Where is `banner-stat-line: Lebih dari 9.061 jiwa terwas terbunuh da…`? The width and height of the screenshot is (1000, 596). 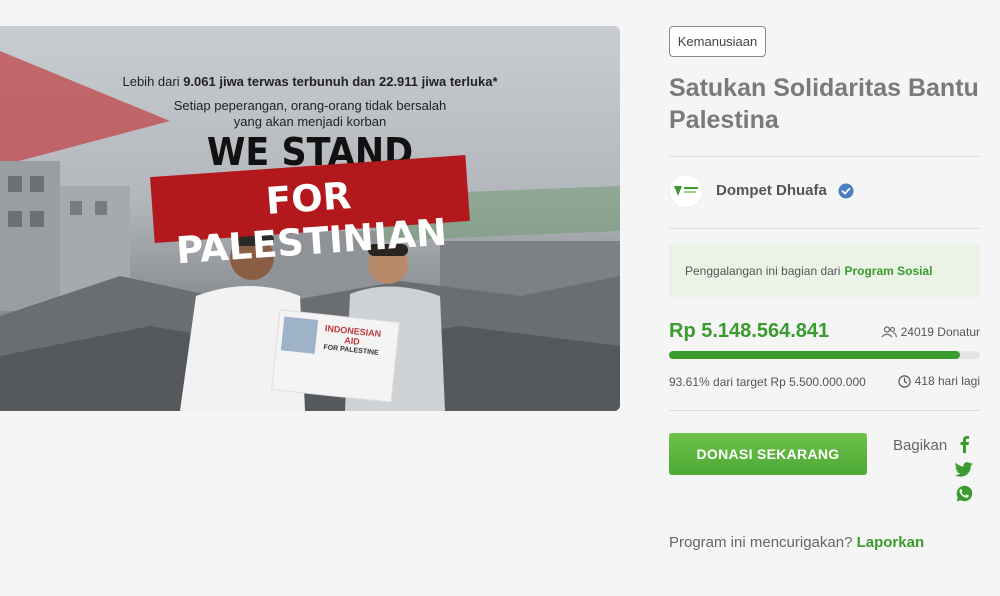 banner-stat-line: Lebih dari 9.061 jiwa terwas terbunuh da… is located at coordinates (310, 81).